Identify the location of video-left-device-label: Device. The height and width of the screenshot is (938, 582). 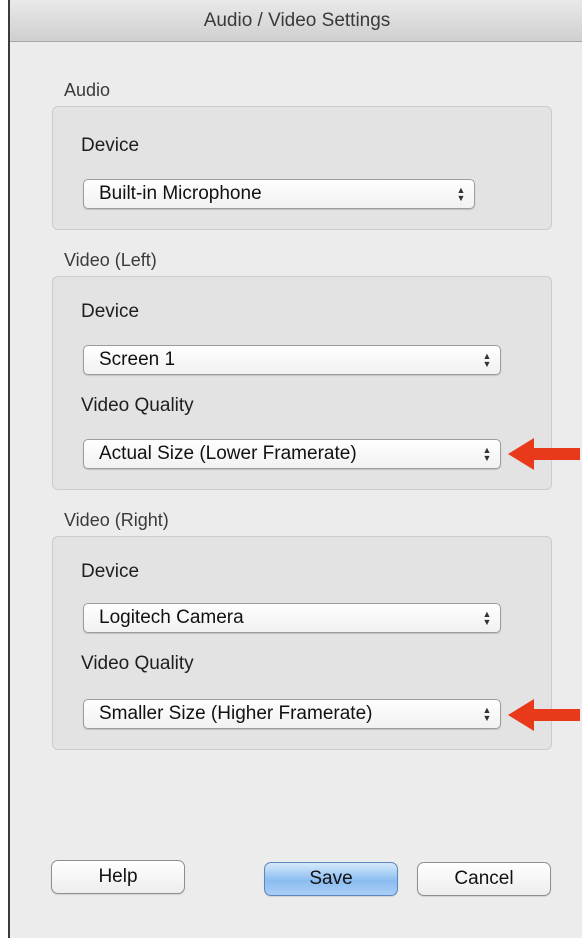
(110, 311).